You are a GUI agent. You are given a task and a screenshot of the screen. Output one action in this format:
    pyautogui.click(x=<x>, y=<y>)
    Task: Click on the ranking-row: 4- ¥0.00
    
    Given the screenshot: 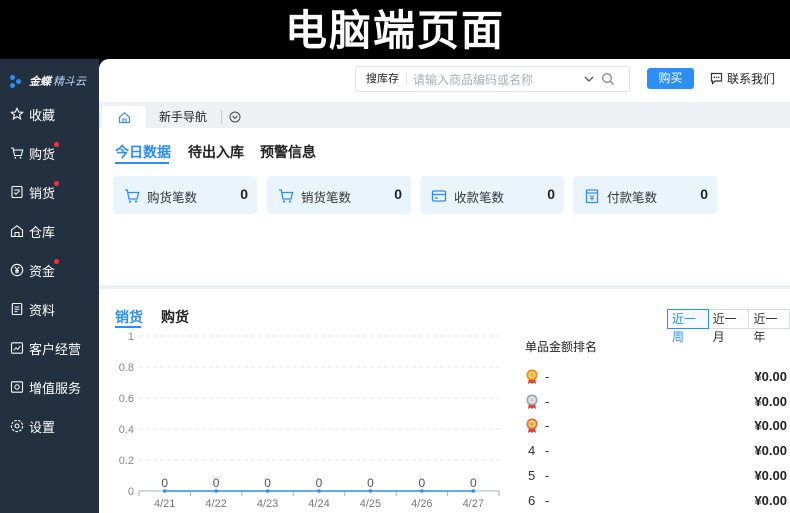 What is the action you would take?
    pyautogui.click(x=656, y=451)
    